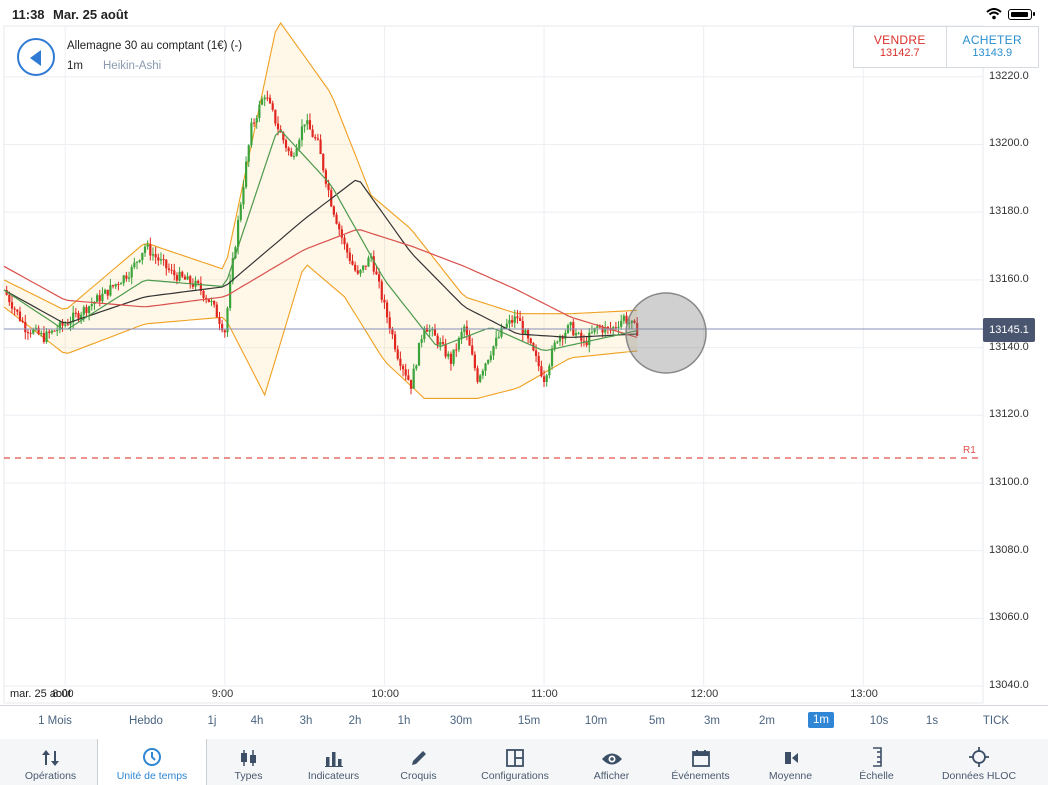 The height and width of the screenshot is (785, 1048). I want to click on toolbar-label: Données HLOC, so click(979, 776).